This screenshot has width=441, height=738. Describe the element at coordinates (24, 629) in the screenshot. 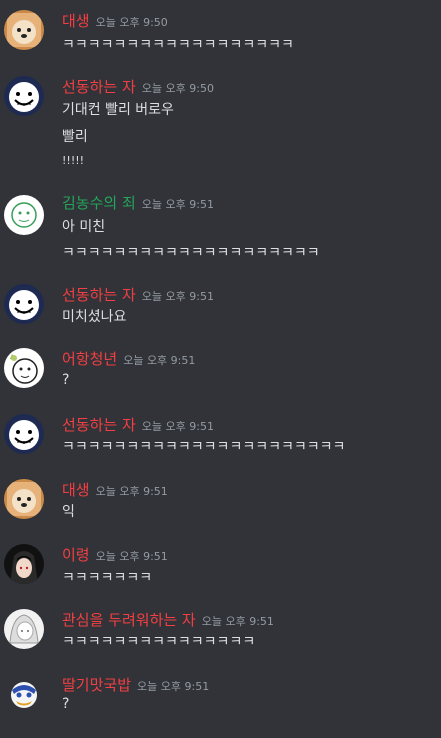

I see `white-hair-avatar` at that location.